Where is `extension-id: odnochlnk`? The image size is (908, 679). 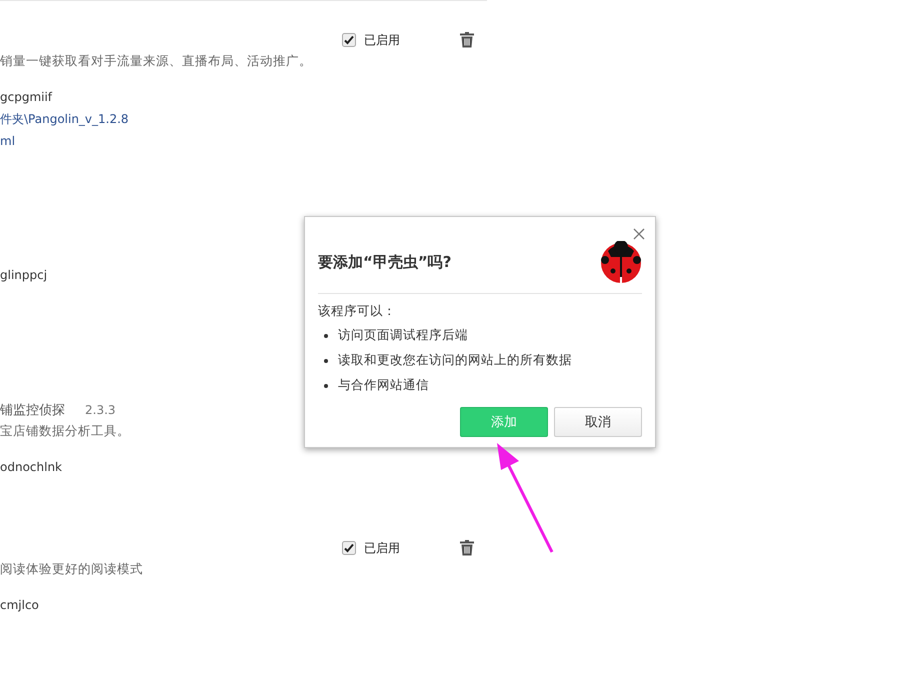
extension-id: odnochlnk is located at coordinates (31, 467).